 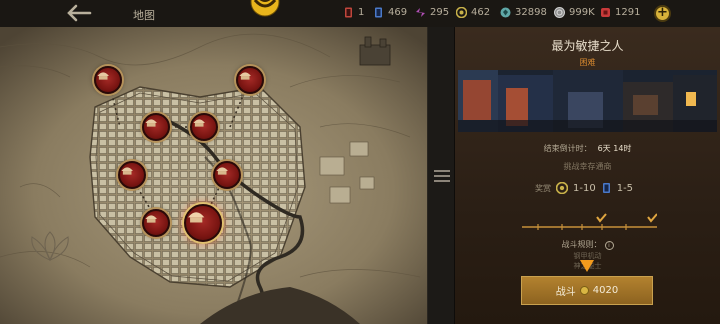 I want to click on resource-cards: 469, so click(x=390, y=12).